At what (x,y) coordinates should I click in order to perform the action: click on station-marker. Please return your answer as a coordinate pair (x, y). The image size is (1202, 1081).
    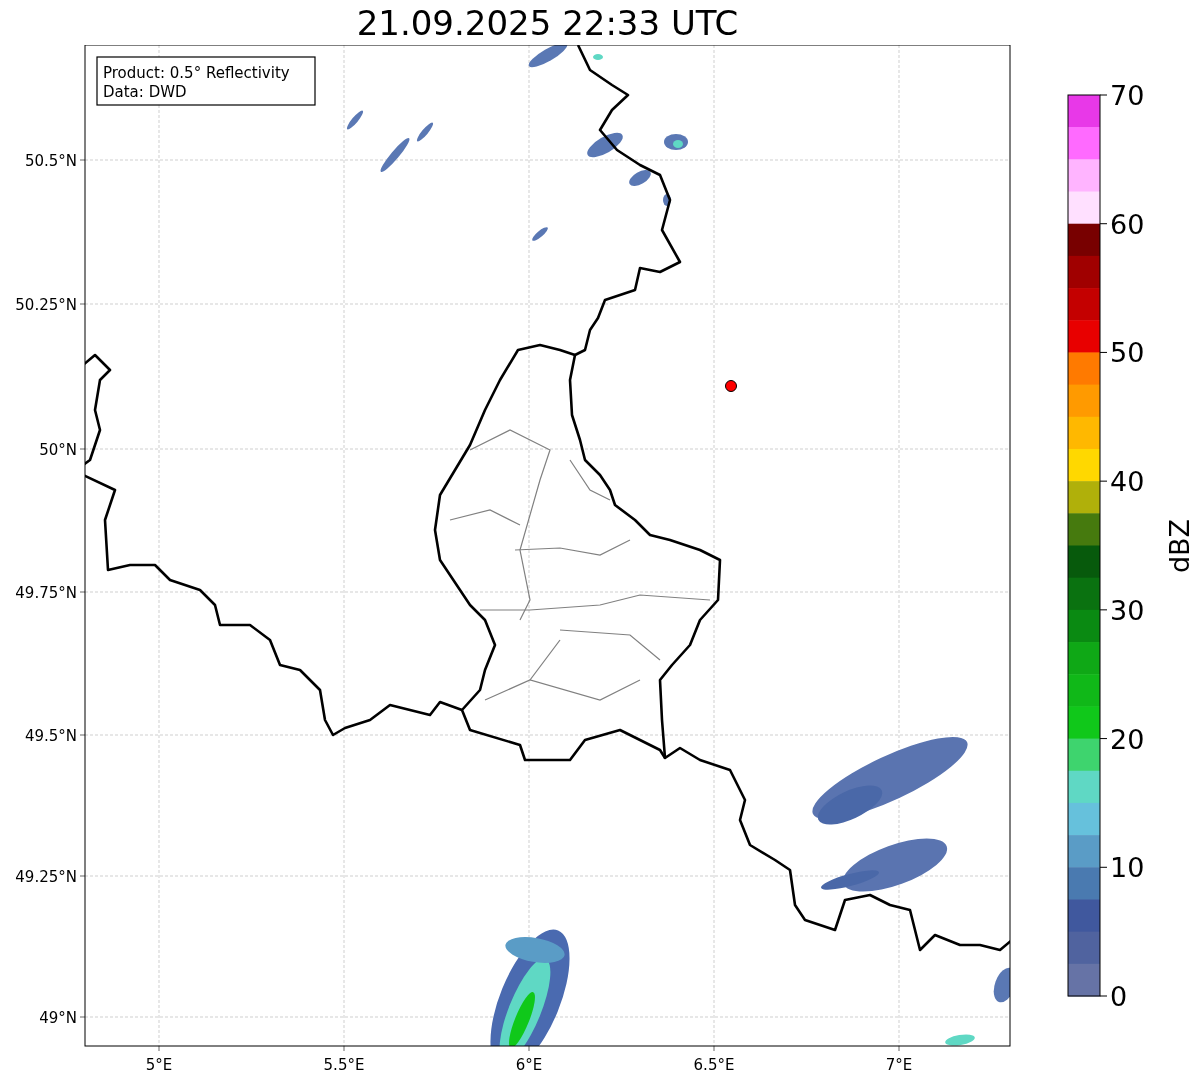
    Looking at the image, I should click on (731, 386).